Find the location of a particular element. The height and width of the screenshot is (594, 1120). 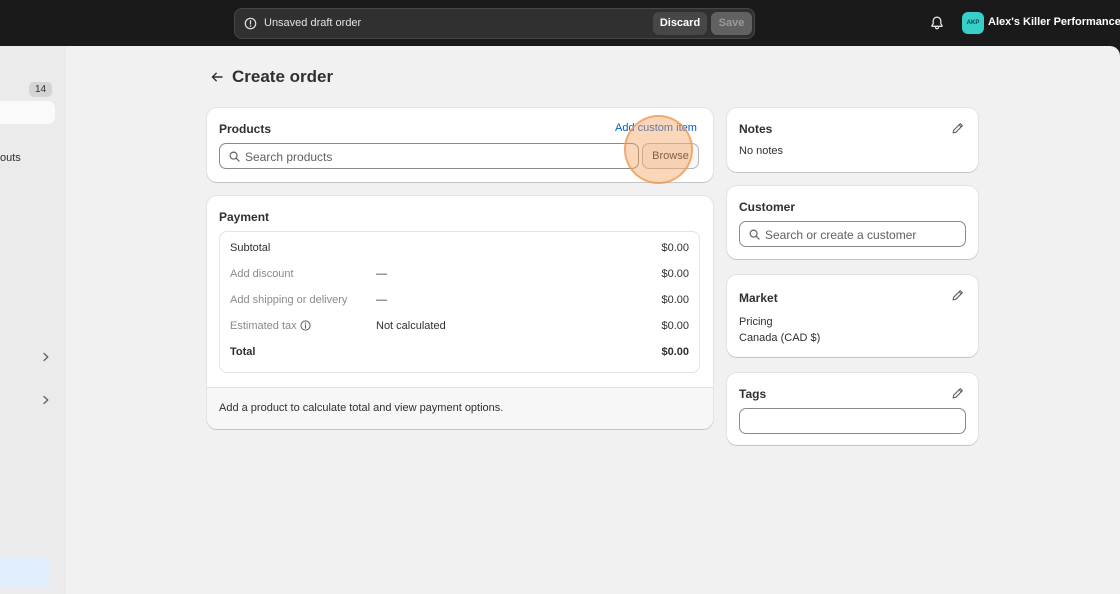

market-pricing-label: Pricing is located at coordinates (756, 322).